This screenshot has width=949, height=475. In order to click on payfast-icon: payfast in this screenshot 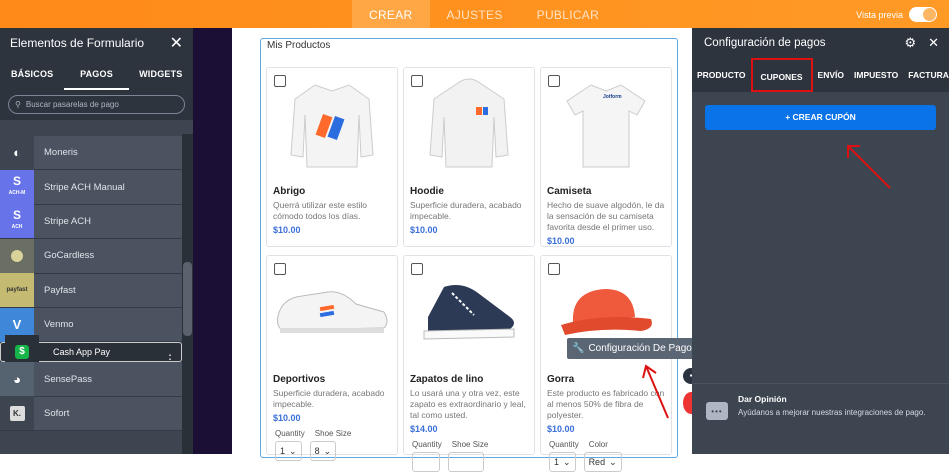, I will do `click(17, 290)`.